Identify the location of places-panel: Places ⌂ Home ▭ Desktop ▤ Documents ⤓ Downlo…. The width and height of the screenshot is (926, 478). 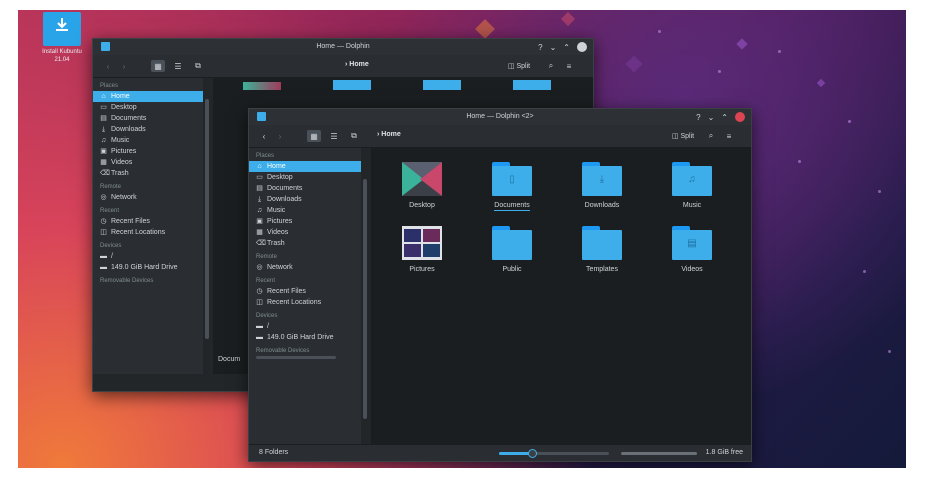
(305, 296).